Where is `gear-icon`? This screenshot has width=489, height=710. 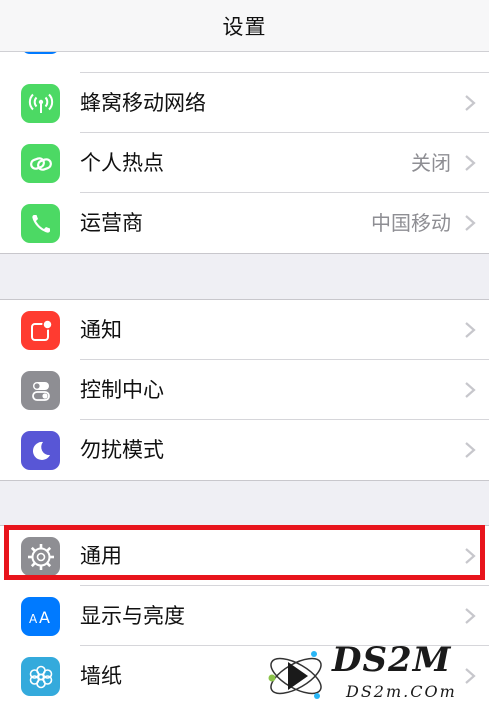
gear-icon is located at coordinates (40, 556).